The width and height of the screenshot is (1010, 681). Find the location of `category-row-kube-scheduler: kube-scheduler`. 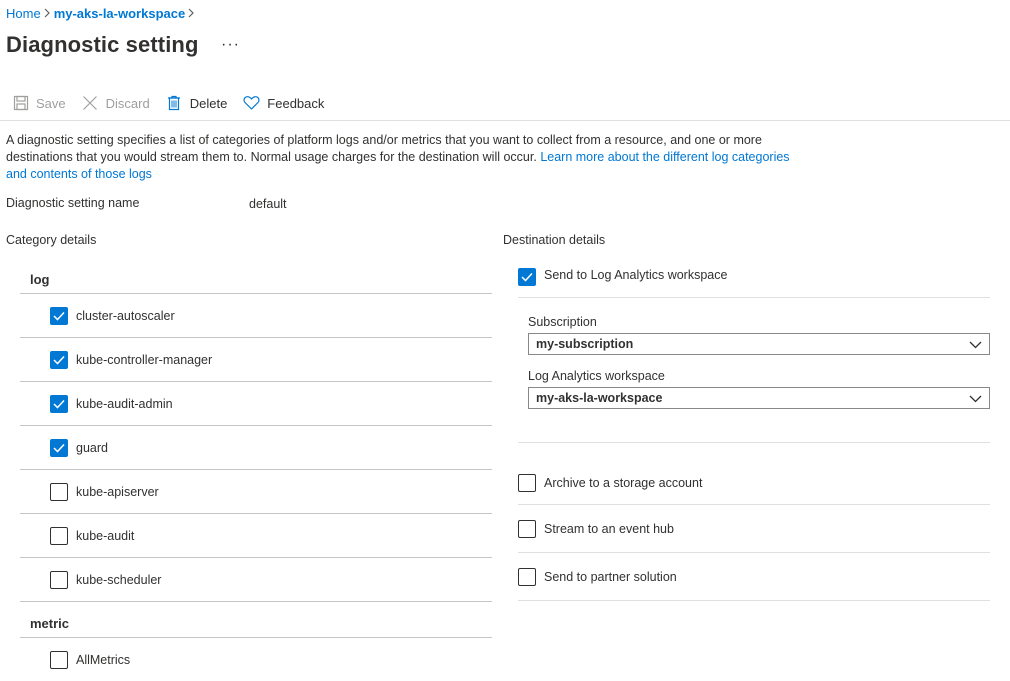

category-row-kube-scheduler: kube-scheduler is located at coordinates (256, 580).